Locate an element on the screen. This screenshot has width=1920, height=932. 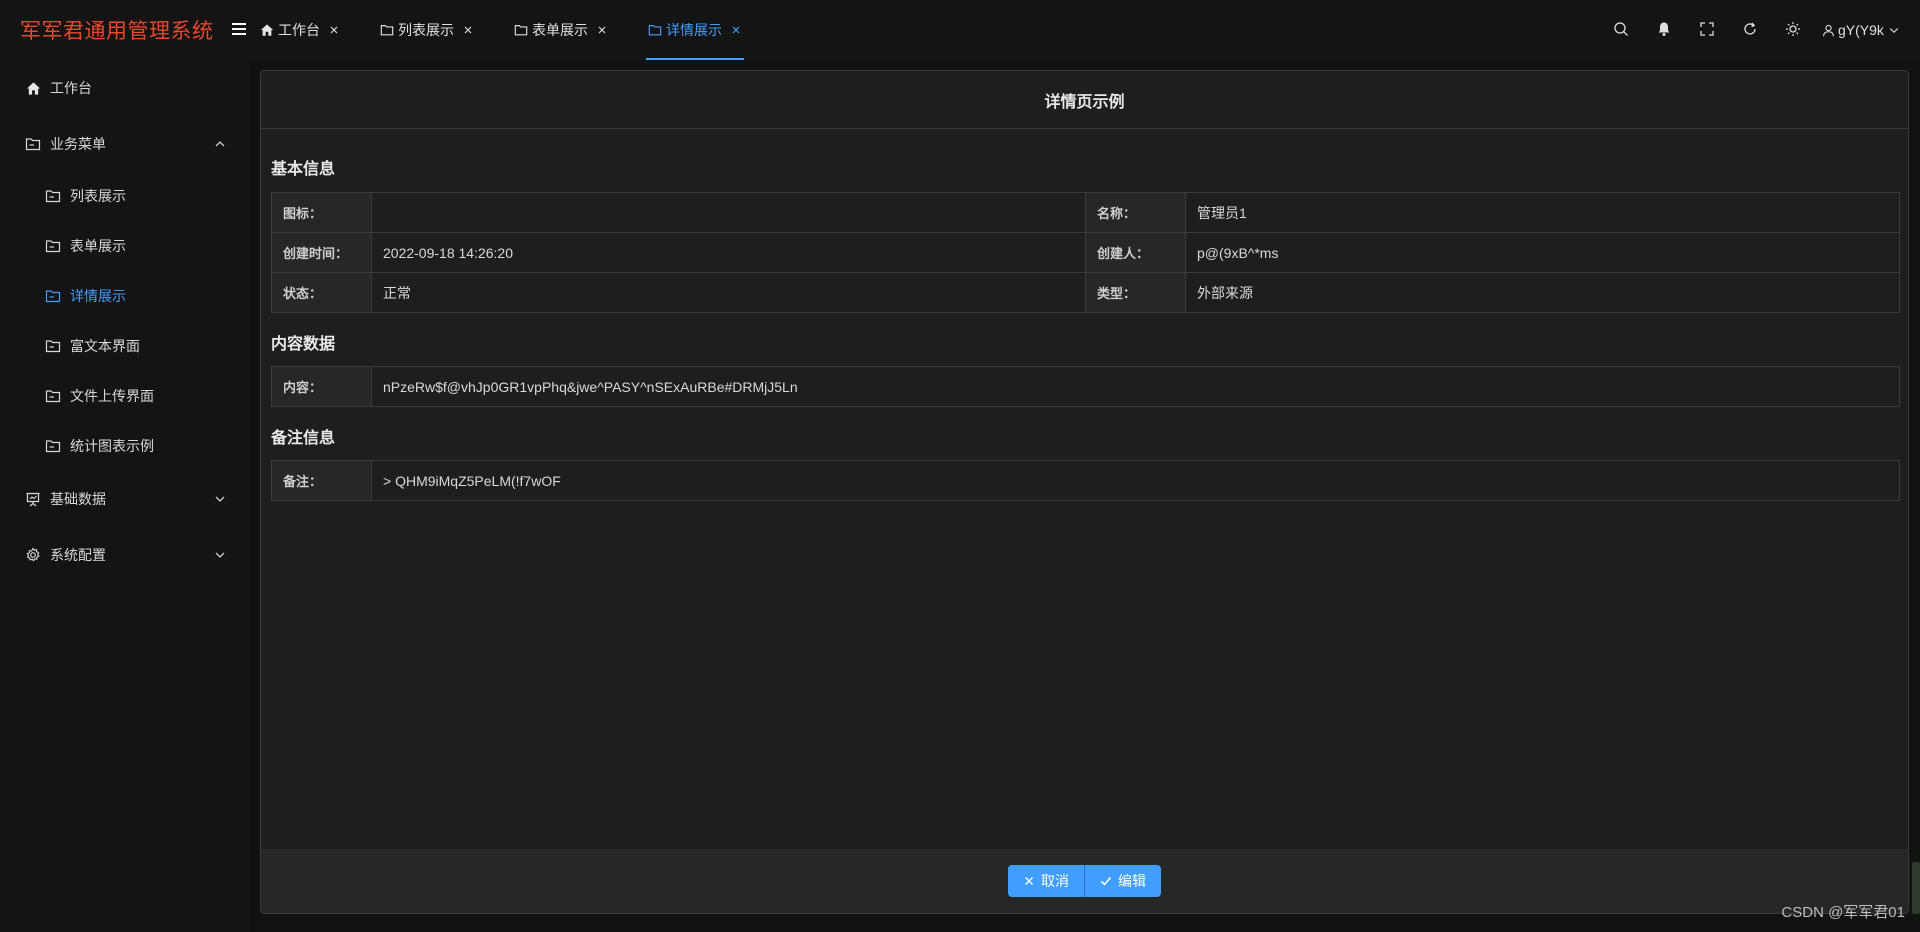
name-label: 名称： is located at coordinates (1135, 212).